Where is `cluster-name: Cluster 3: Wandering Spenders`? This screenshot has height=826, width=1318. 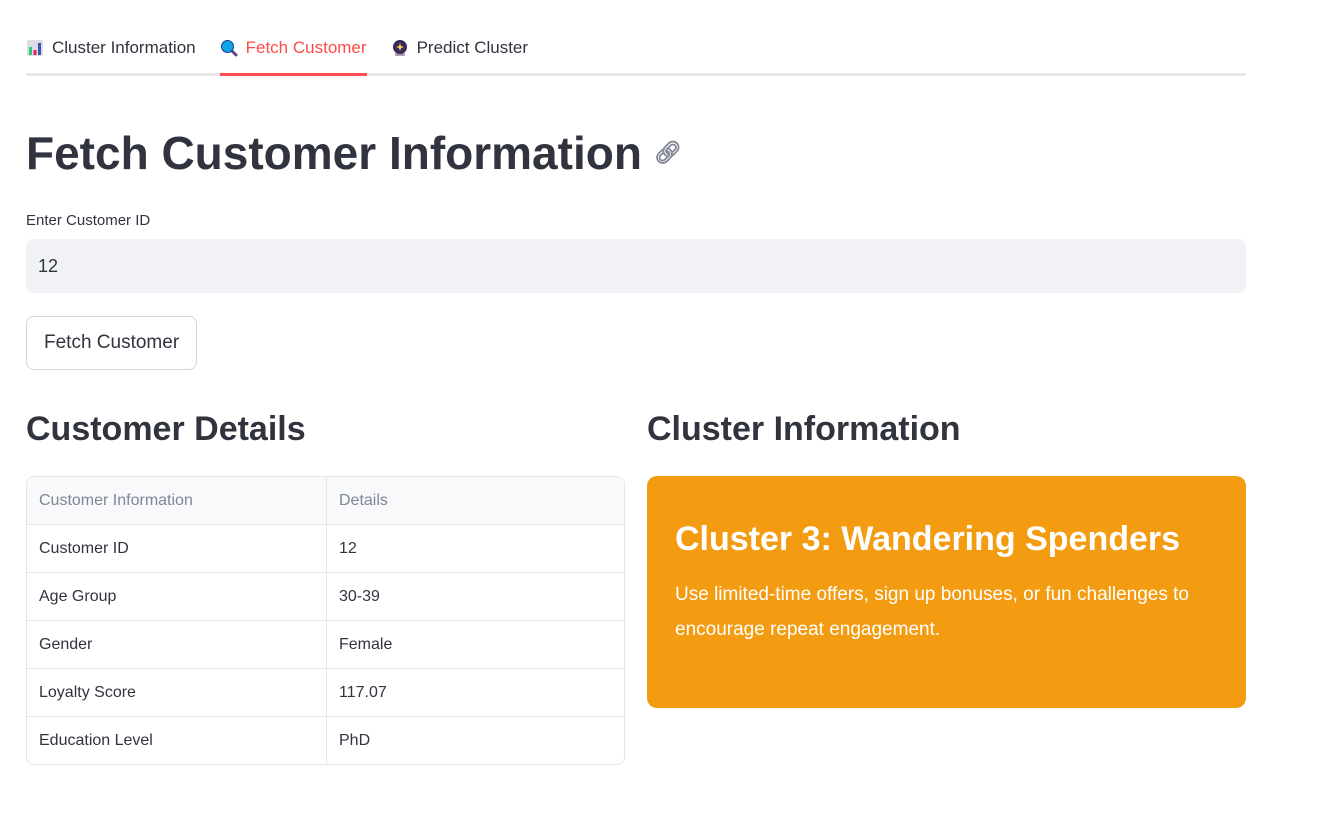
cluster-name: Cluster 3: Wandering Spenders is located at coordinates (928, 539).